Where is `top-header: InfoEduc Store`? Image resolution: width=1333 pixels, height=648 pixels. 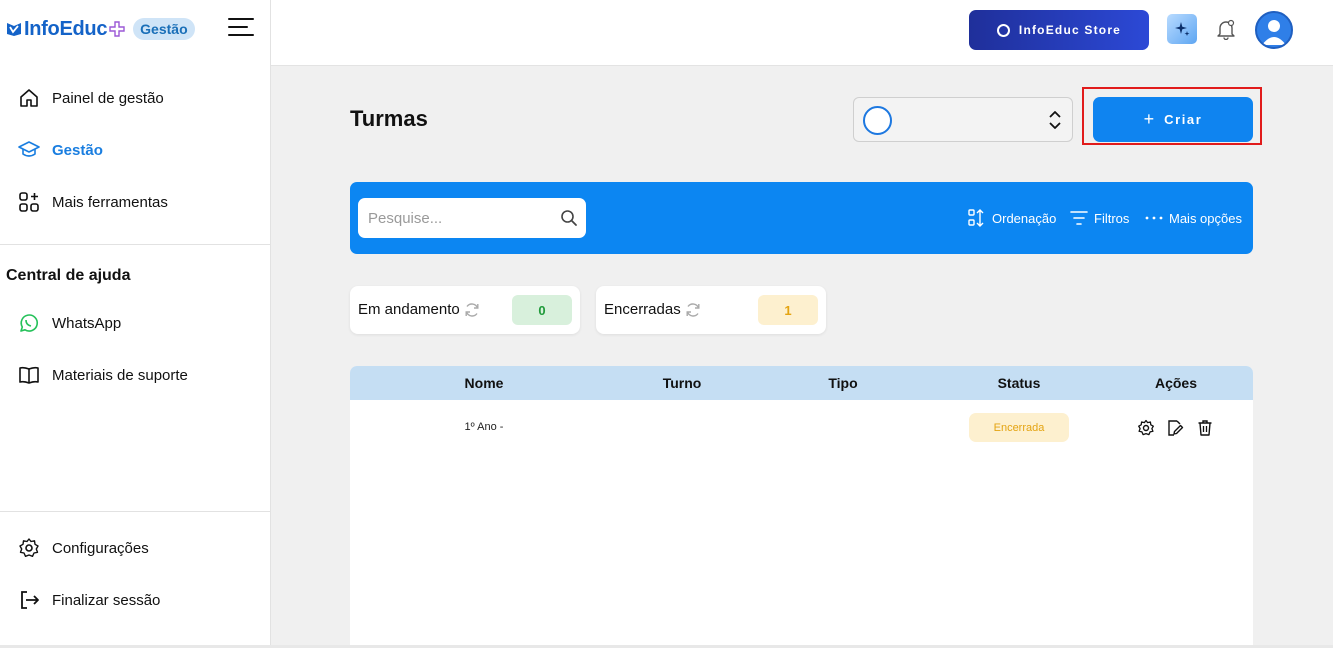
top-header: InfoEduc Store is located at coordinates (802, 33).